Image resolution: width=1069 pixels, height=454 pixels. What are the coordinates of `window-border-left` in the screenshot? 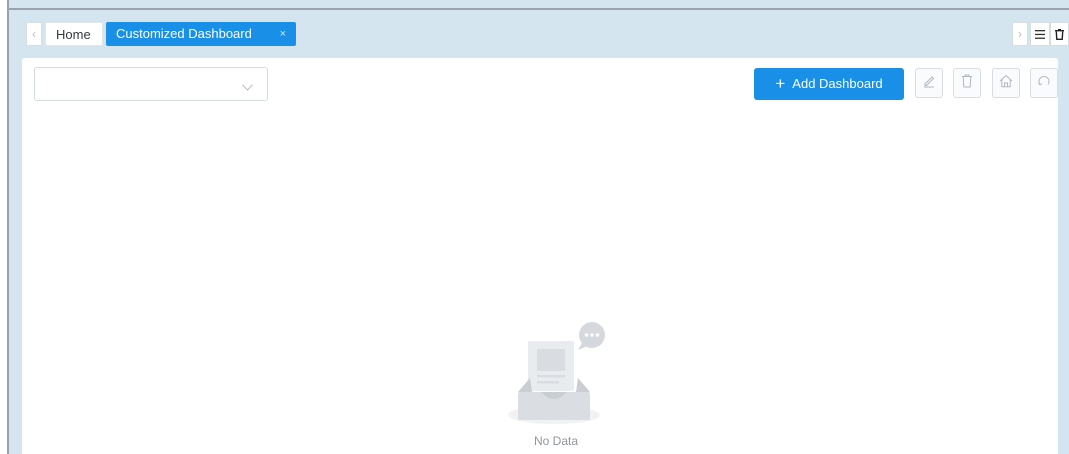 It's located at (8, 227).